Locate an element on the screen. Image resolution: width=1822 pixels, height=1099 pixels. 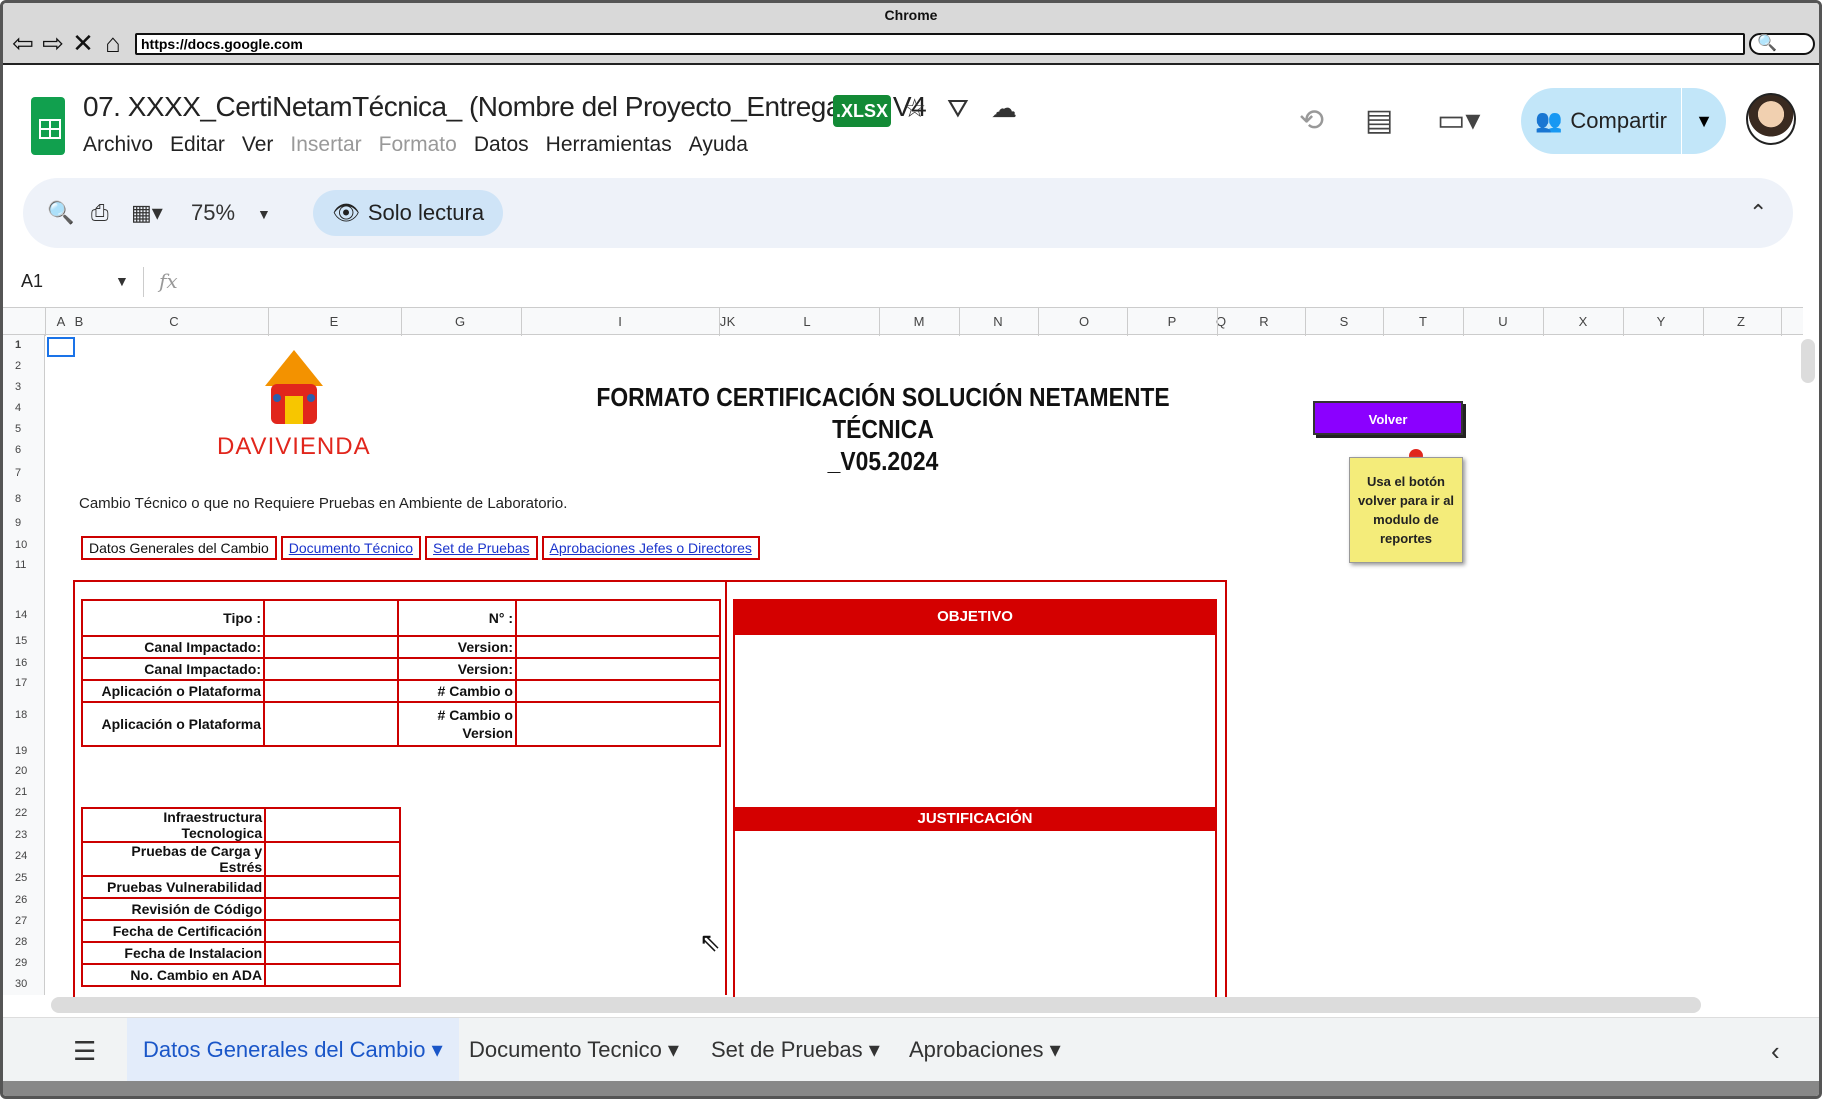
row-15: 15 is located at coordinates (21, 641).